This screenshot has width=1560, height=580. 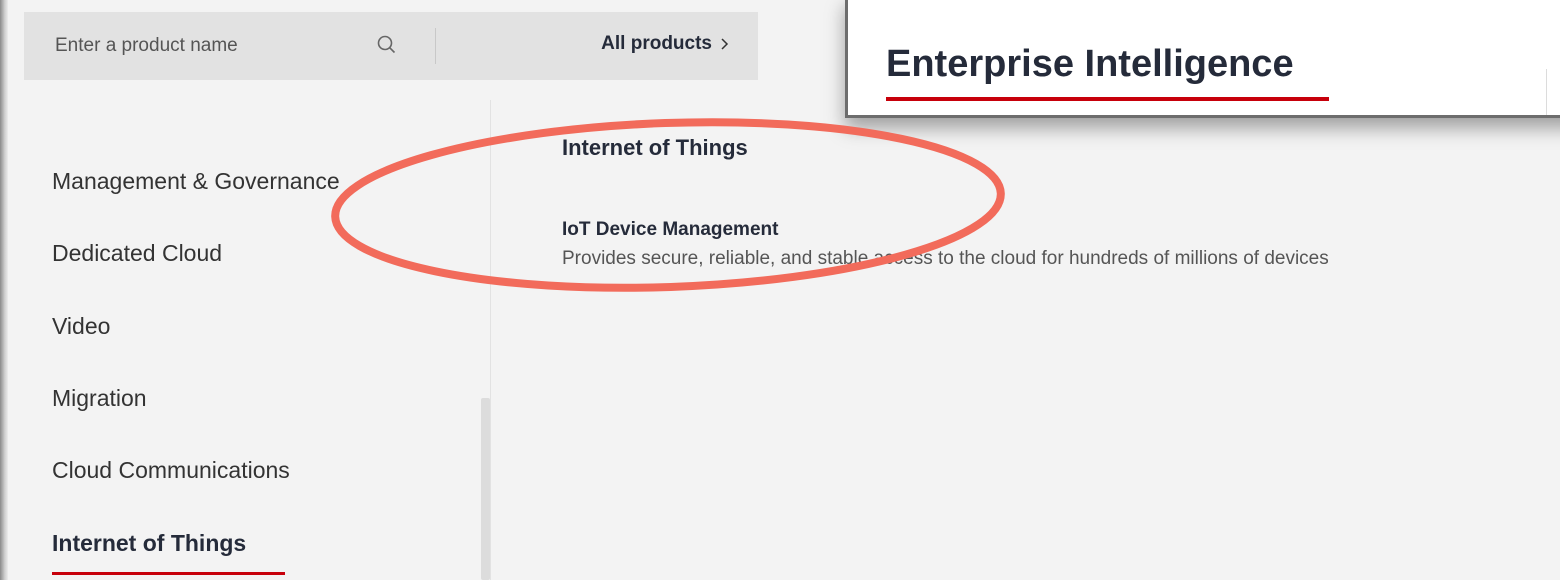 I want to click on sidebar-divider, so click(x=490, y=340).